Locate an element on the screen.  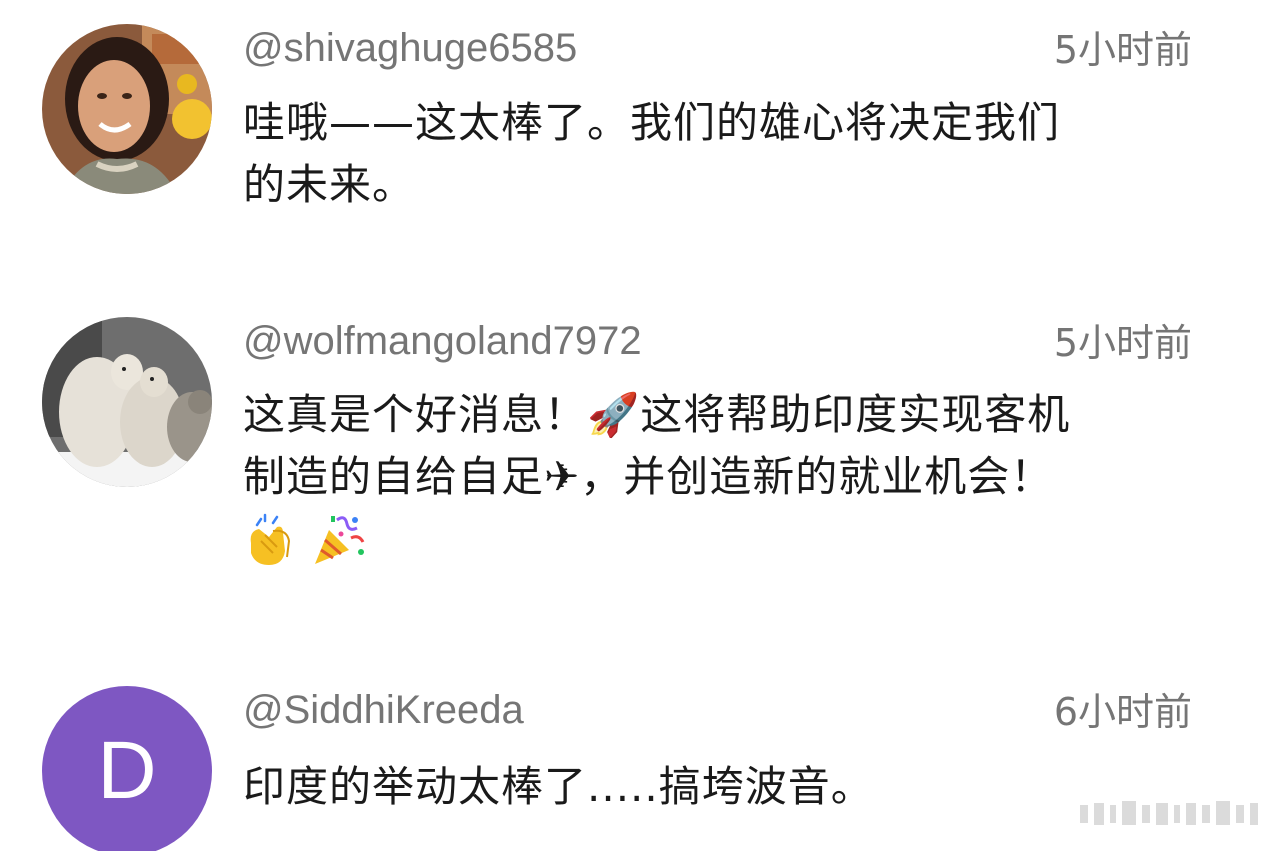
comment-text: 哇哦——这太棒了。我们的雄心将决定我们 的未来。 is located at coordinates (723, 154).